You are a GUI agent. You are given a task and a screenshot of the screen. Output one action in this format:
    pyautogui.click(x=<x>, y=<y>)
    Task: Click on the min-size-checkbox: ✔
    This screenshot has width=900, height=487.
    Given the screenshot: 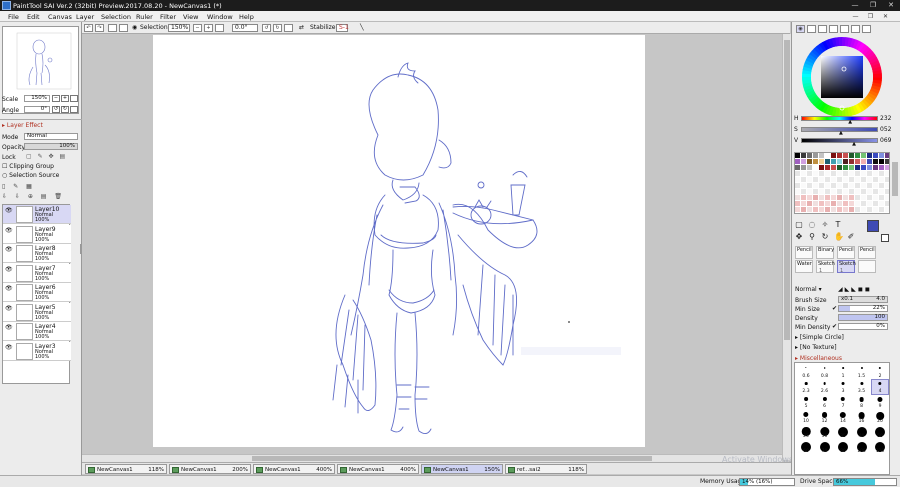 What is the action you would take?
    pyautogui.click(x=834, y=308)
    